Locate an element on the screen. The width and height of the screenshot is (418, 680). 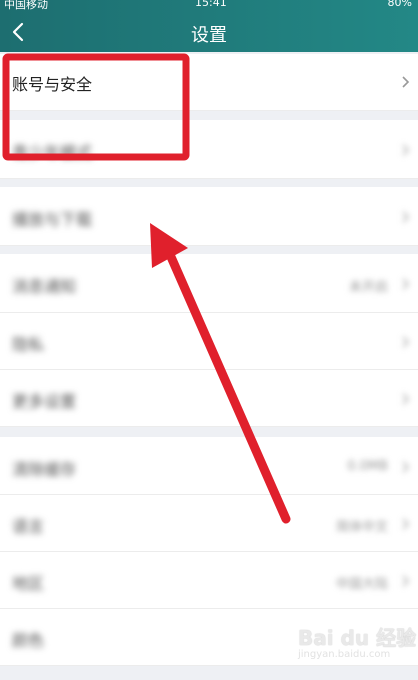
watermark: Bai du 经验 jingyan.baidu.com is located at coordinates (357, 641).